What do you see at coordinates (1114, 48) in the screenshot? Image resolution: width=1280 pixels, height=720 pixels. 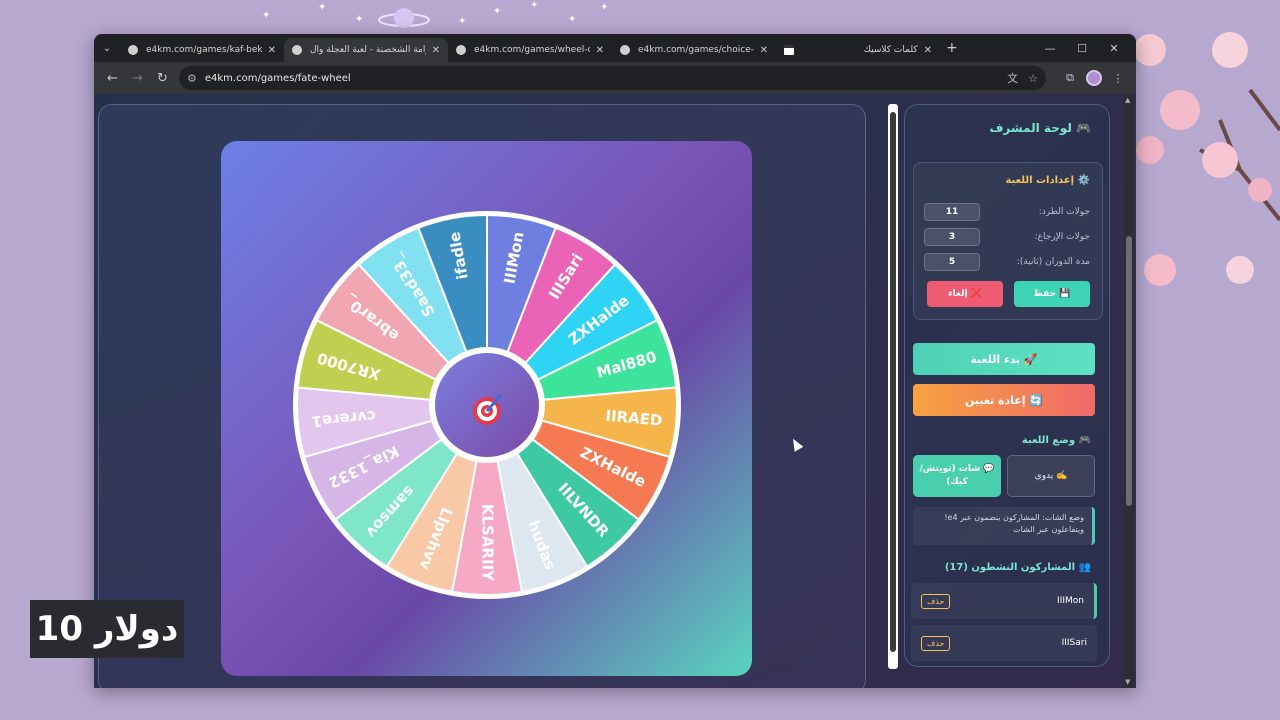 I see `close-window-icon: ✕` at bounding box center [1114, 48].